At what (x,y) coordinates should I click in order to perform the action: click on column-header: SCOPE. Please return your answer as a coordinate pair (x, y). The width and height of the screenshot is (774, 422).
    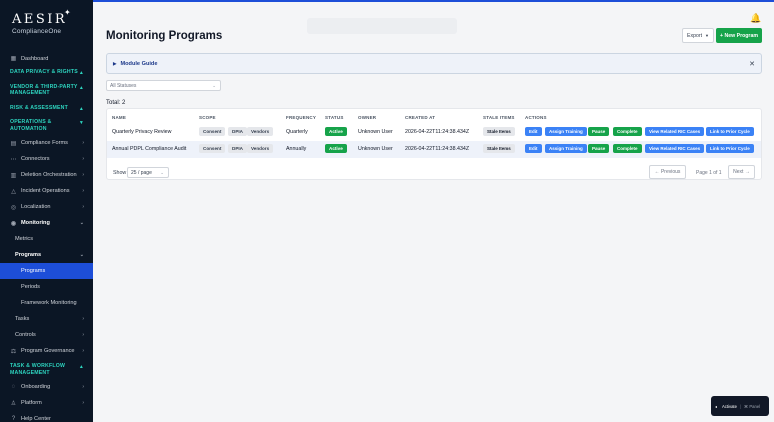
    Looking at the image, I should click on (207, 117).